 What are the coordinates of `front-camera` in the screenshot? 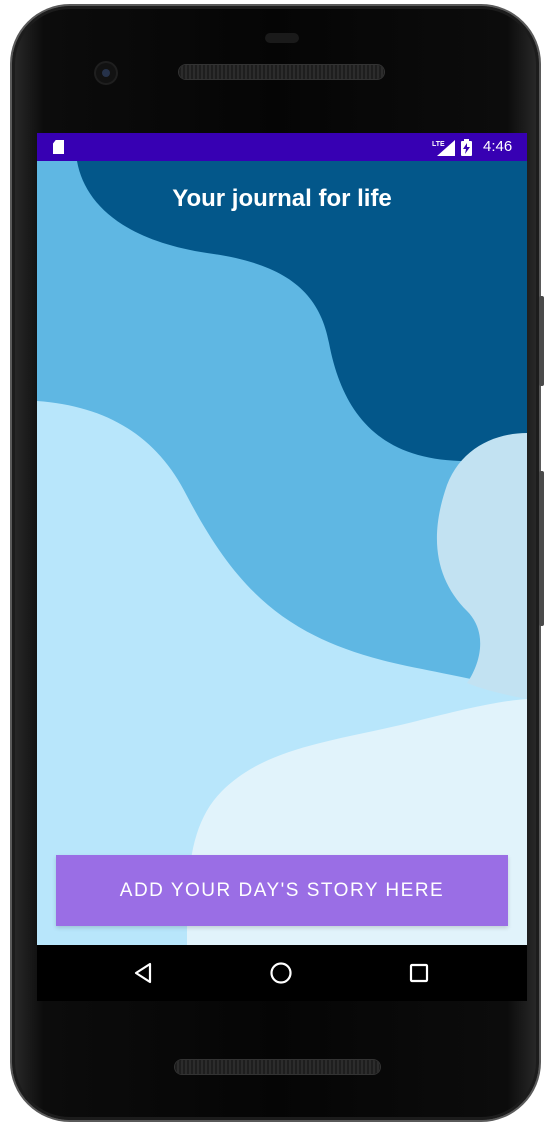 It's located at (106, 73).